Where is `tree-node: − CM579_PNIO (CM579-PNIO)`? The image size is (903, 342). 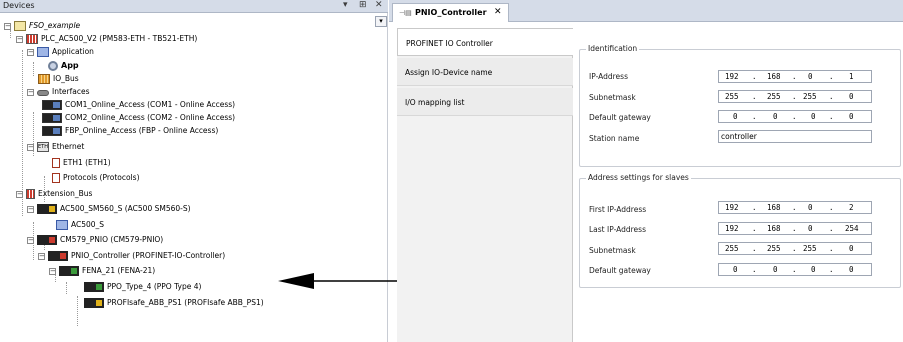 tree-node: − CM579_PNIO (CM579-PNIO) is located at coordinates (95, 240).